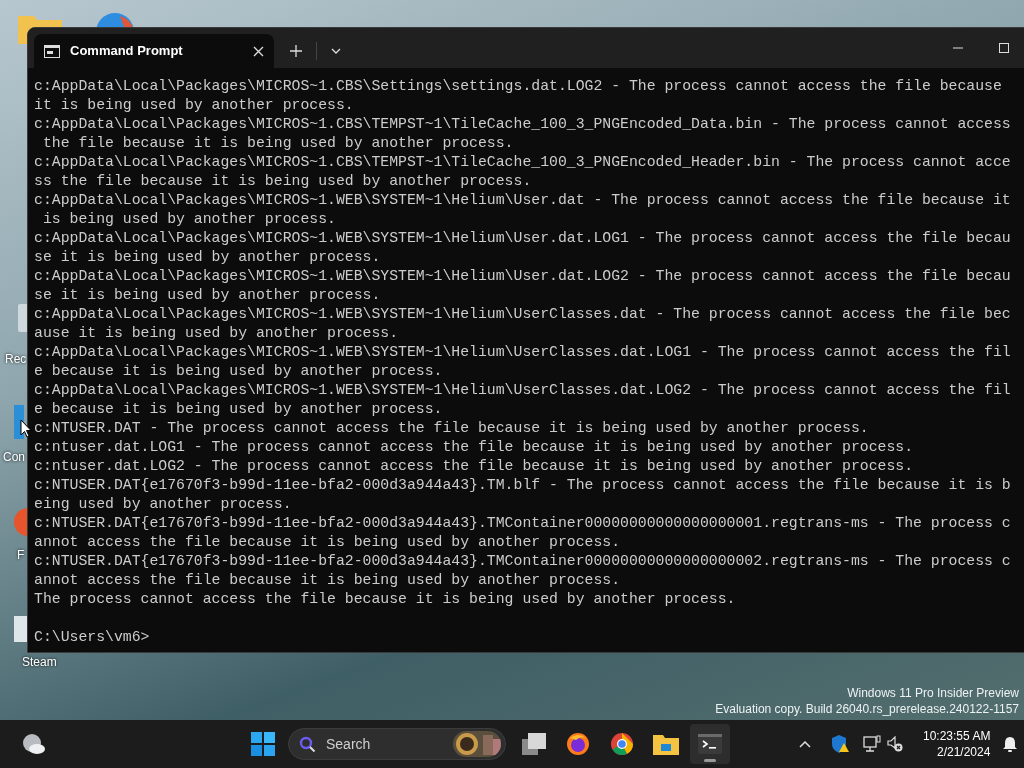 This screenshot has width=1024, height=768. Describe the element at coordinates (522, 523) in the screenshot. I see `console-line: c:NTUSER.DAT{e17670f3-b99d-11ee-bfa2-000d3a944a43}.TMContainer00000000000000000001.regtrans-ms - The process c` at that location.